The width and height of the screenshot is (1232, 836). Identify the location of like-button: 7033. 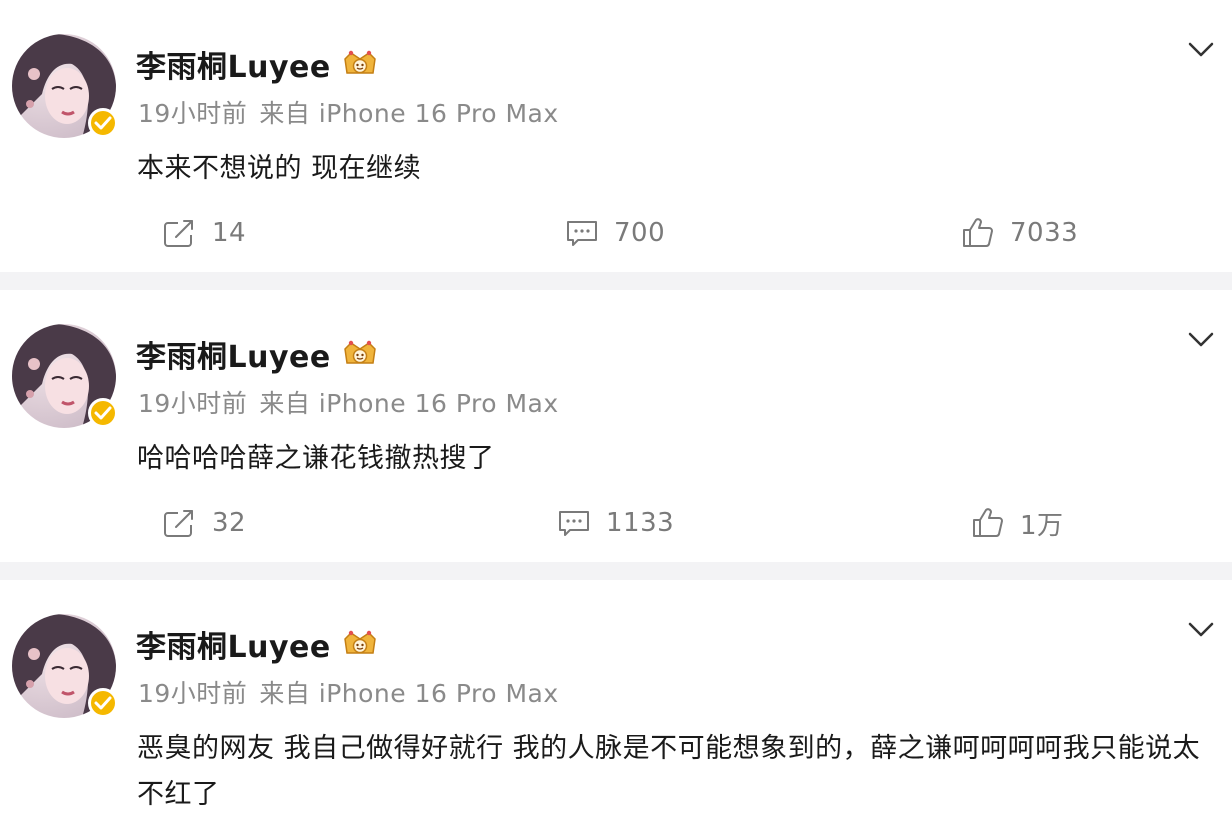
(1019, 233).